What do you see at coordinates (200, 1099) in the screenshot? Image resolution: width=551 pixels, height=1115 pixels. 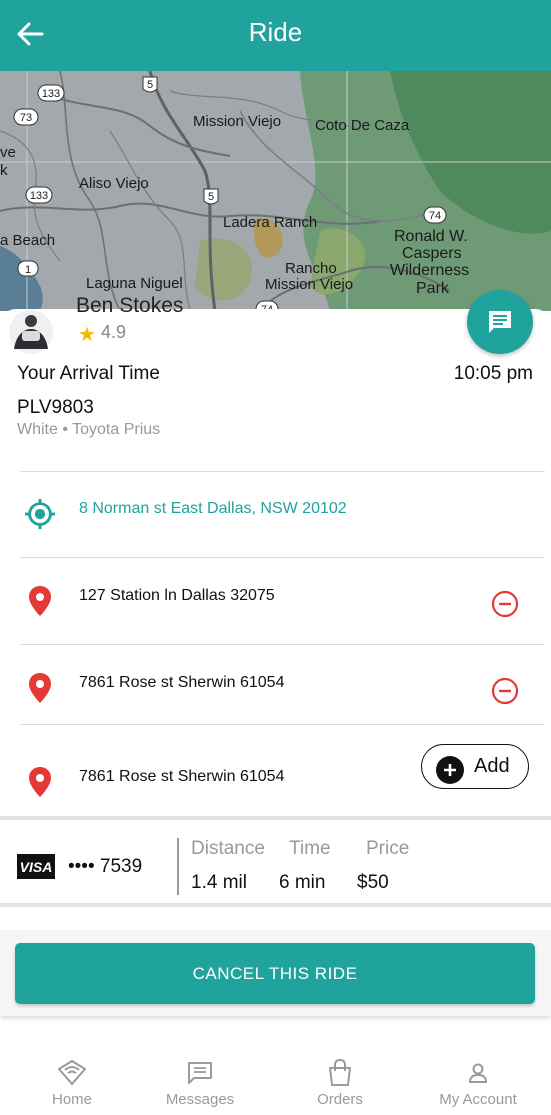 I see `tab-label: Messages` at bounding box center [200, 1099].